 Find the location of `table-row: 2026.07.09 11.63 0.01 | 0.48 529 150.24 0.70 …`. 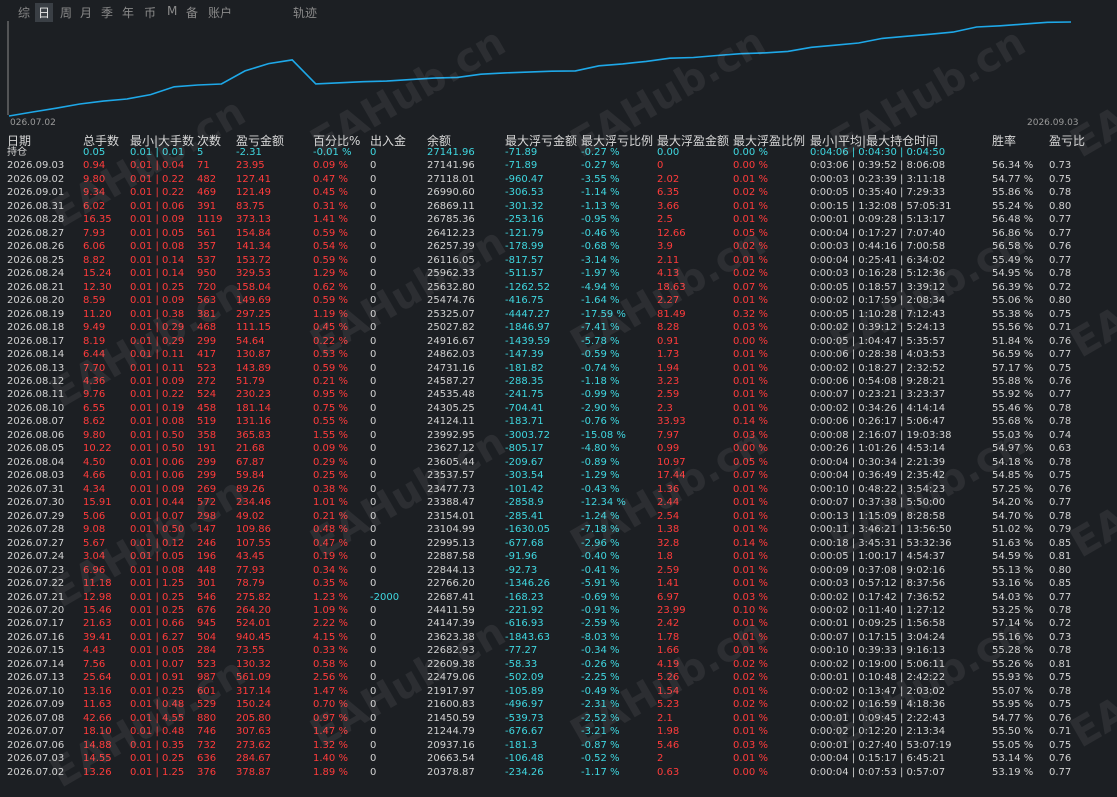

table-row: 2026.07.09 11.63 0.01 | 0.48 529 150.24 0.70 … is located at coordinates (558, 704).